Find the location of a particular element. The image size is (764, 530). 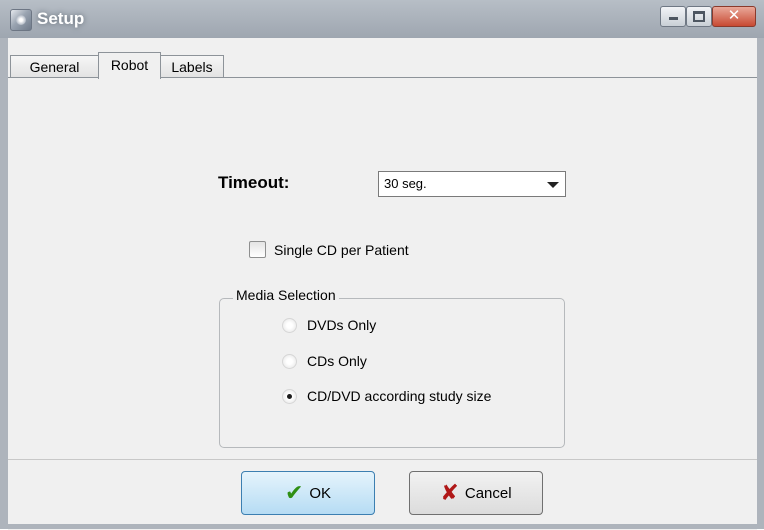

maximize-button is located at coordinates (699, 16).